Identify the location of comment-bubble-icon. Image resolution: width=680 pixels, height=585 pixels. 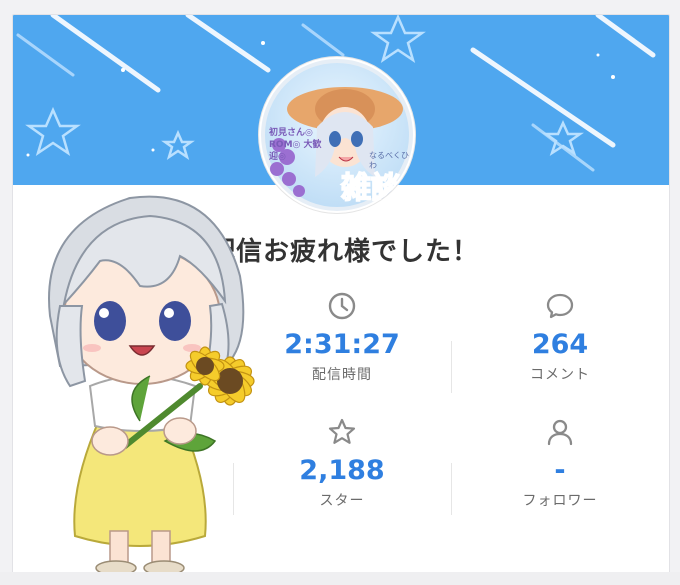
(560, 306).